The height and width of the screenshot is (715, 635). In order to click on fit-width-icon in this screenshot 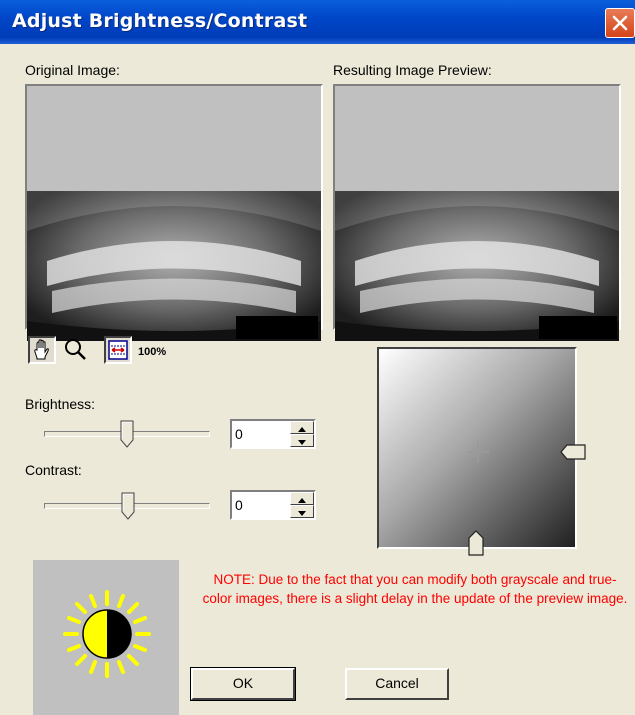, I will do `click(118, 350)`.